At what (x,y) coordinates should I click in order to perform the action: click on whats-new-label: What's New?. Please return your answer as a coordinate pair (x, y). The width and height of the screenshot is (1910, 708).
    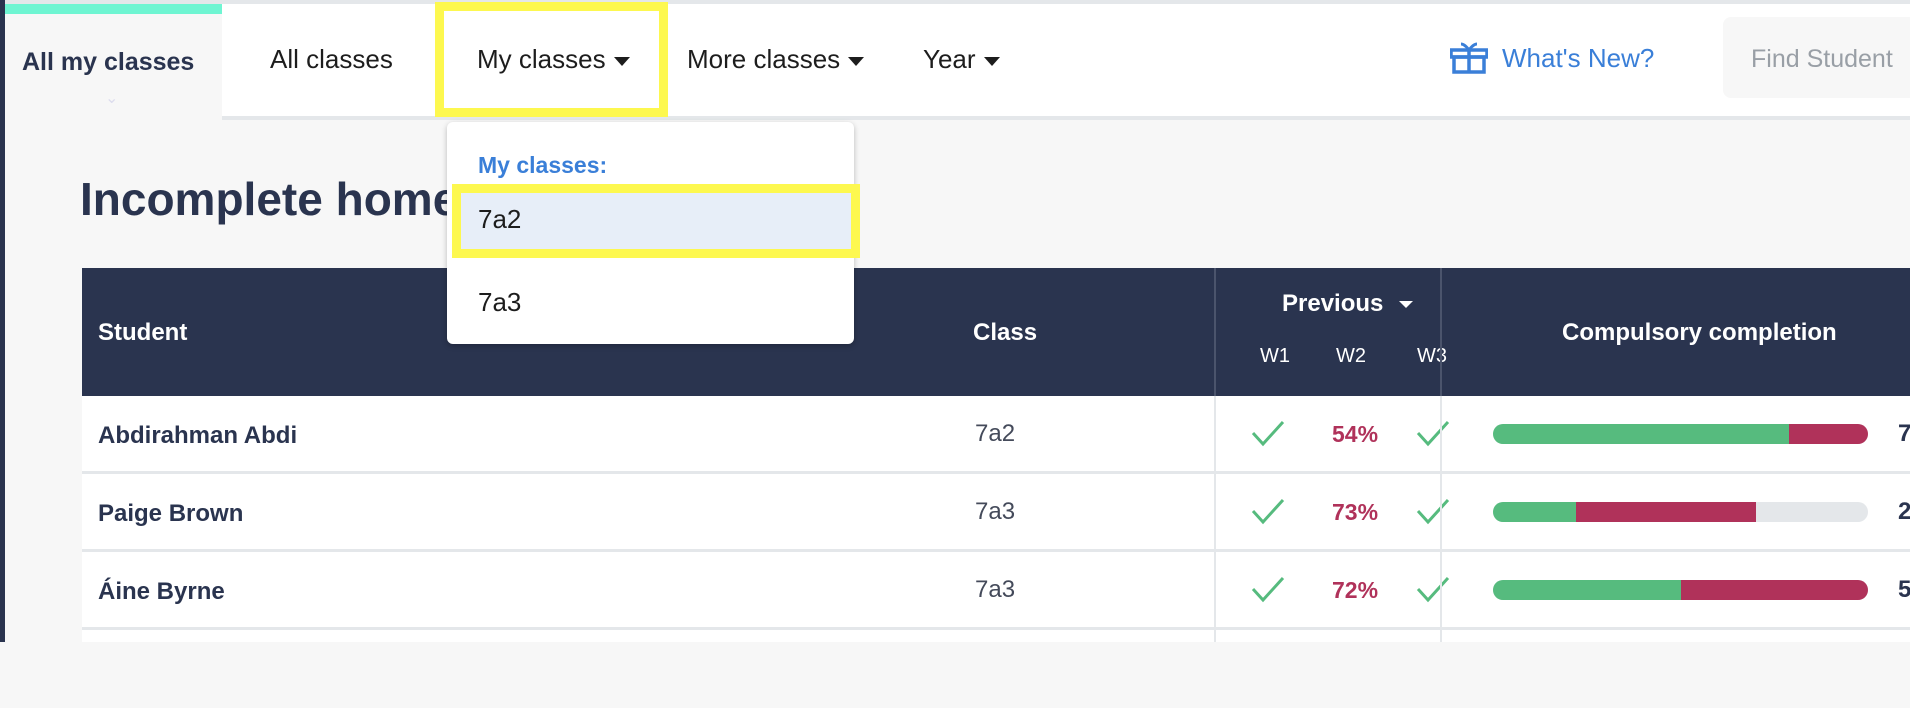
    Looking at the image, I should click on (1578, 57).